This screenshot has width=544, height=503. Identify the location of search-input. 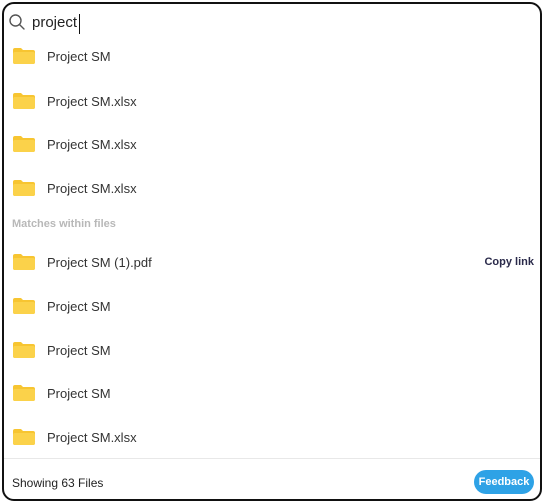
(182, 23).